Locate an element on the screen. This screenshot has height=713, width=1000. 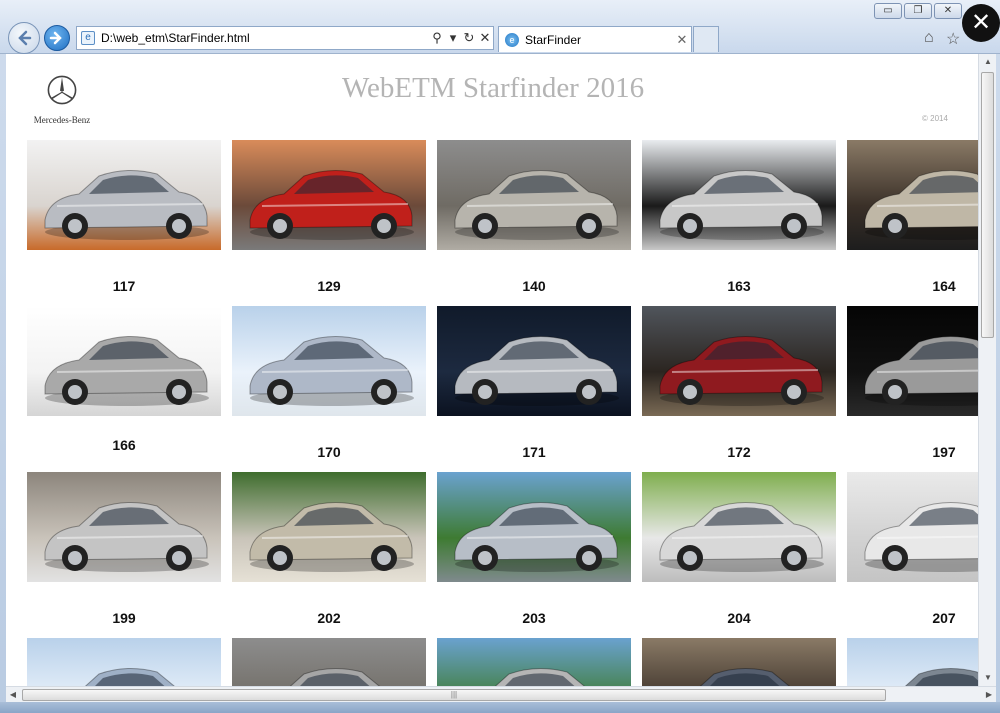
new-tab-button is located at coordinates (706, 39).